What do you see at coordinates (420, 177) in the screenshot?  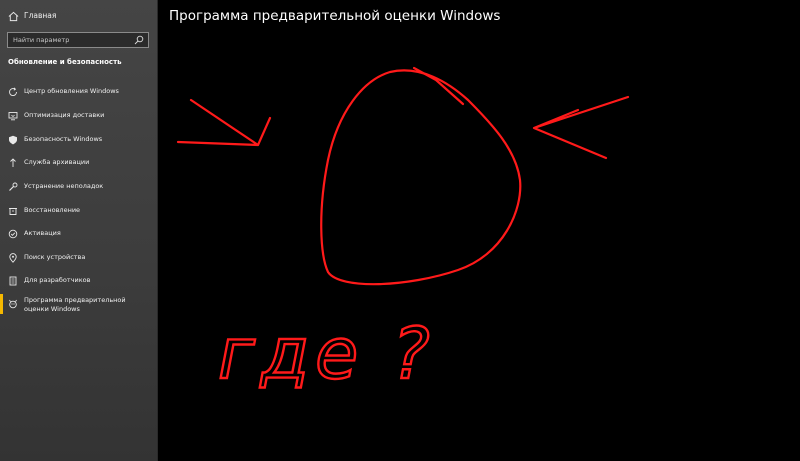 I see `annotation-circle` at bounding box center [420, 177].